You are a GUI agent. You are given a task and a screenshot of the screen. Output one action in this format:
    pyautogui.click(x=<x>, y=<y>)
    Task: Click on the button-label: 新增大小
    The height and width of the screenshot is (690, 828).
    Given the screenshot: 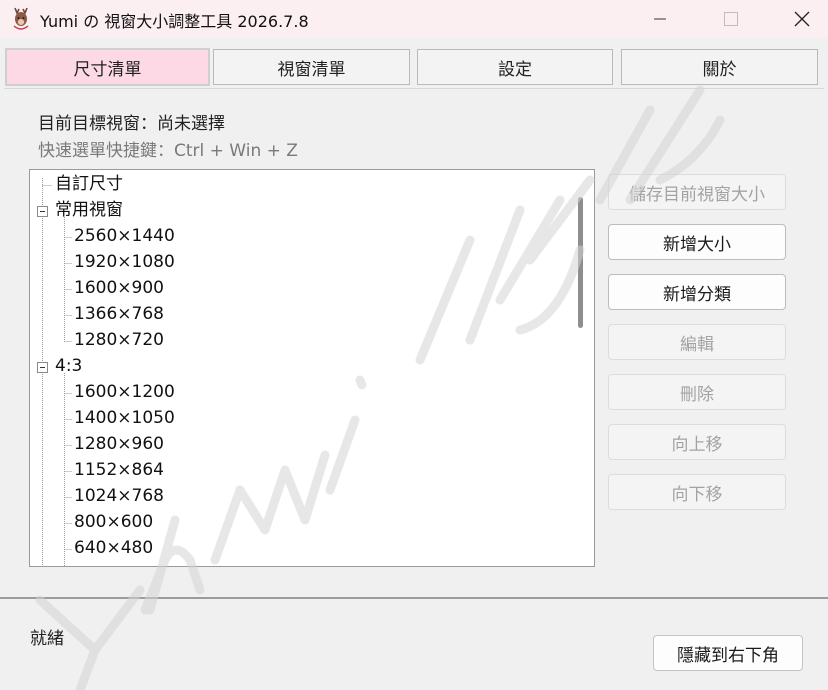 What is the action you would take?
    pyautogui.click(x=697, y=244)
    